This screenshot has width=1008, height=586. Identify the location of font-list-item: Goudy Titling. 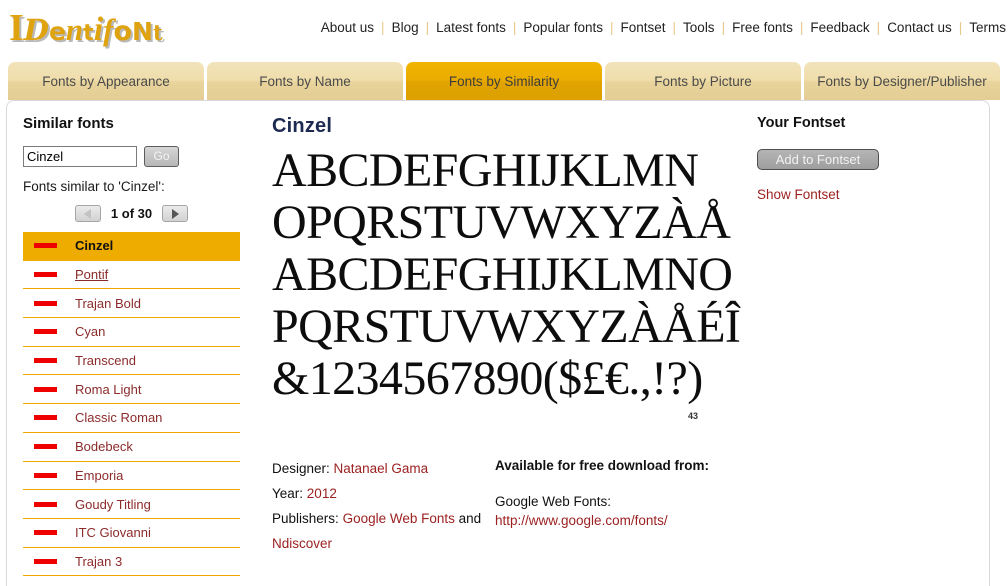
(131, 504).